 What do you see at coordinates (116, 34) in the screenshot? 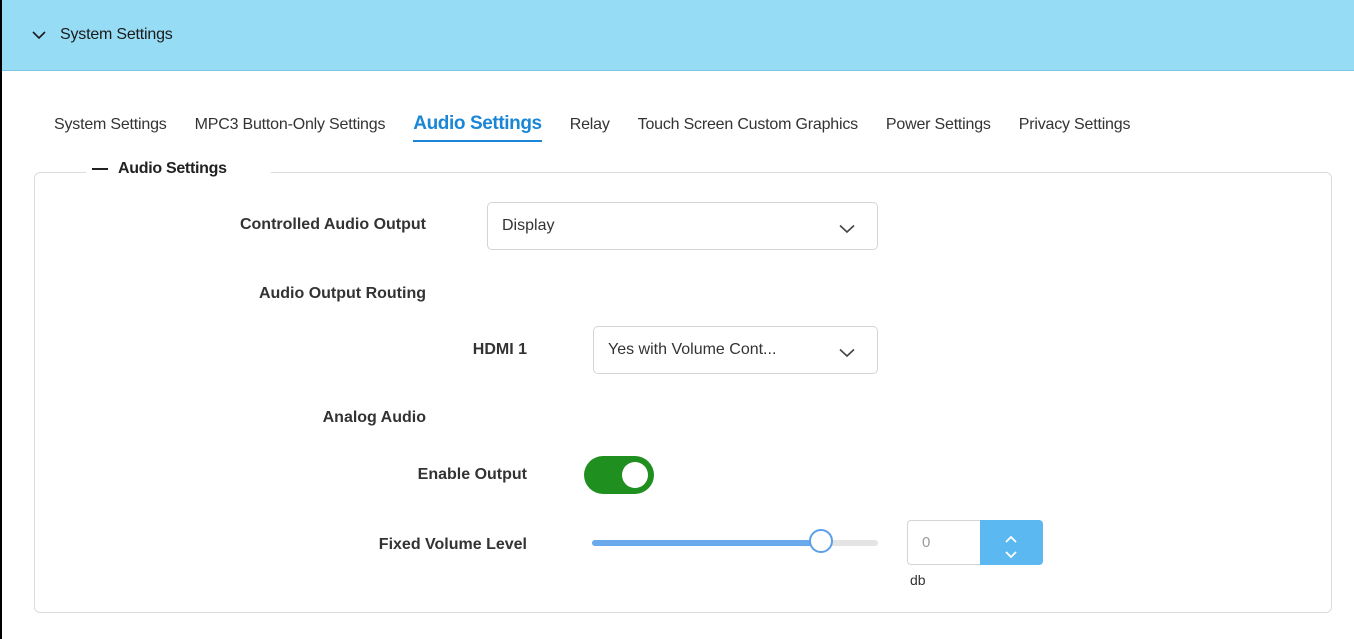
I see `section-title: System Settings` at bounding box center [116, 34].